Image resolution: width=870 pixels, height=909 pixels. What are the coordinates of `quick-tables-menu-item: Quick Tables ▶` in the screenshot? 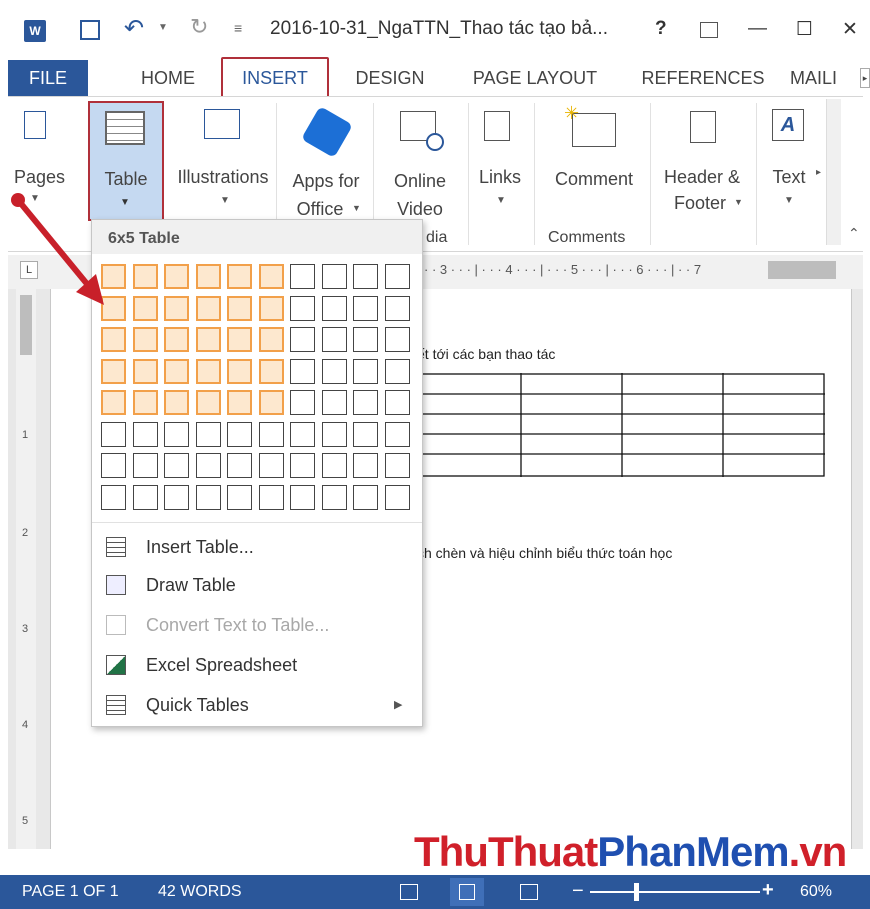 It's located at (257, 705).